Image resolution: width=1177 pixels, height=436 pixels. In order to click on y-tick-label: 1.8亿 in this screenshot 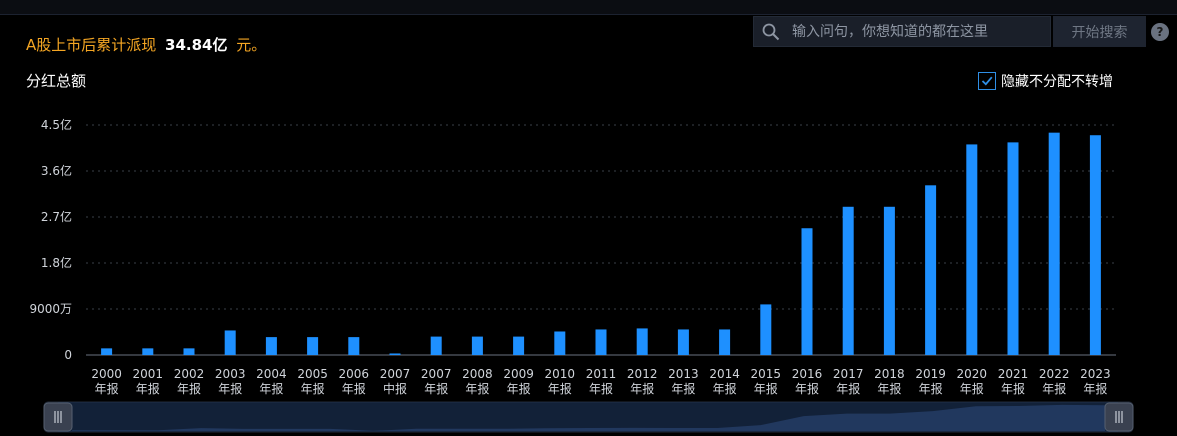, I will do `click(56, 262)`.